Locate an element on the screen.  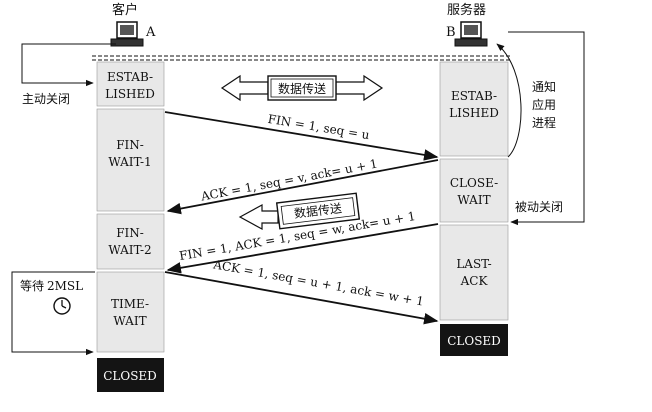
client-state-established-1: ESTAB- is located at coordinates (130, 77).